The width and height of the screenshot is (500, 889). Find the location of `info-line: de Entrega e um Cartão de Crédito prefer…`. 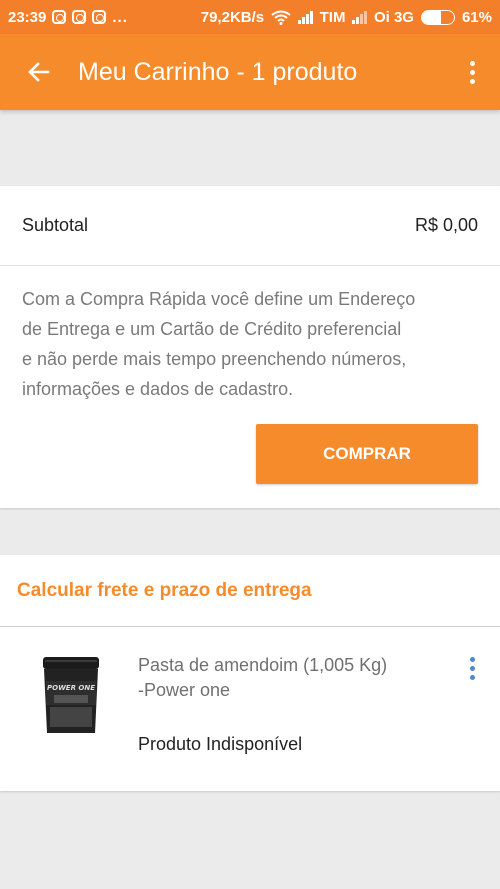

info-line: de Entrega e um Cartão de Crédito prefer… is located at coordinates (212, 329).